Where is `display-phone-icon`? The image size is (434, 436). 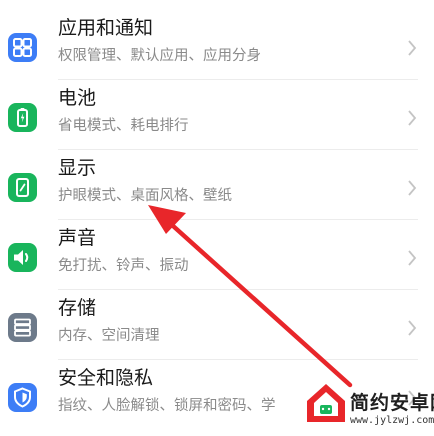 display-phone-icon is located at coordinates (22, 187).